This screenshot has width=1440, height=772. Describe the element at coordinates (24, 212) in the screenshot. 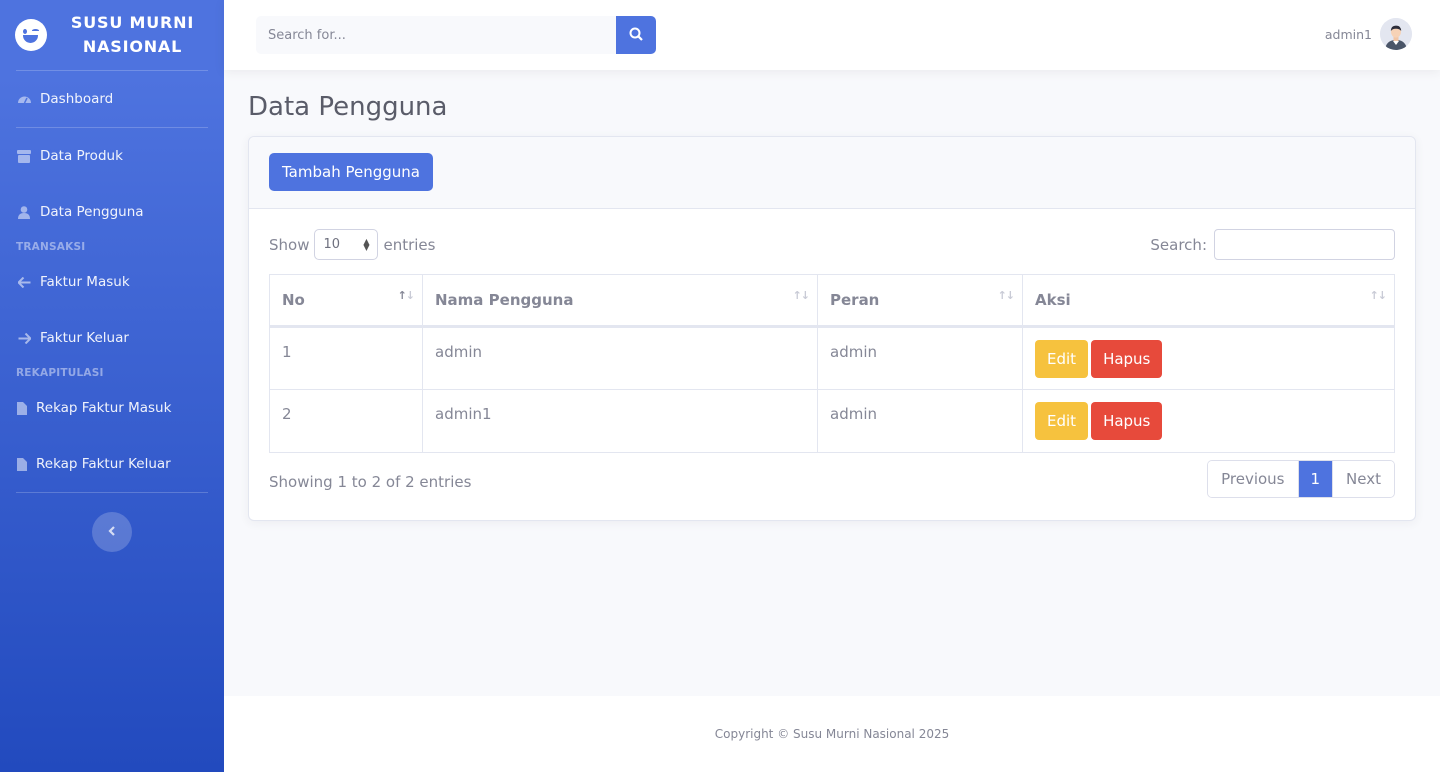

I see `user-icon` at that location.